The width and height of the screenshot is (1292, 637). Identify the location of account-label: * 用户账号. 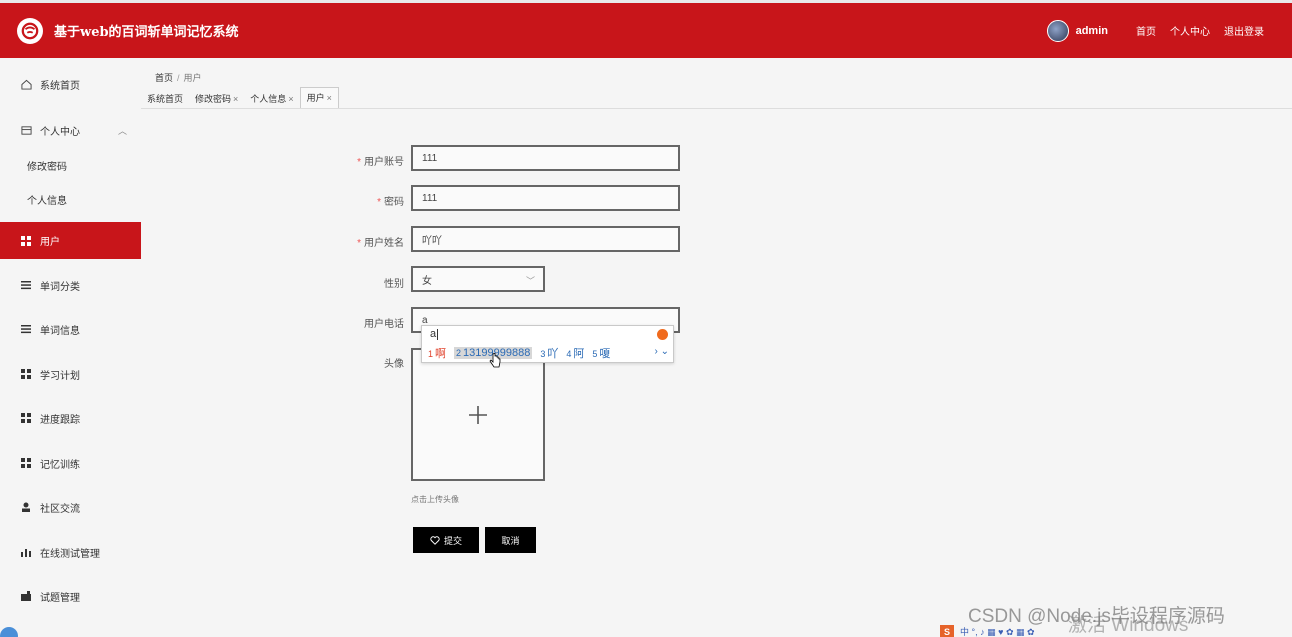
(354, 160).